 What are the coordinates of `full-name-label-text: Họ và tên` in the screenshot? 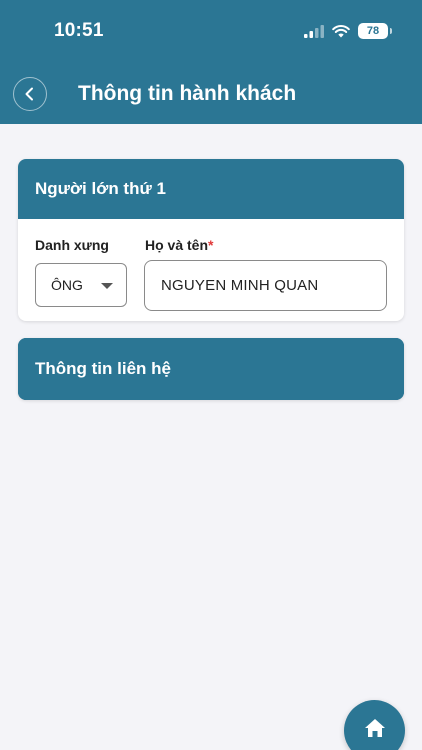 It's located at (177, 245).